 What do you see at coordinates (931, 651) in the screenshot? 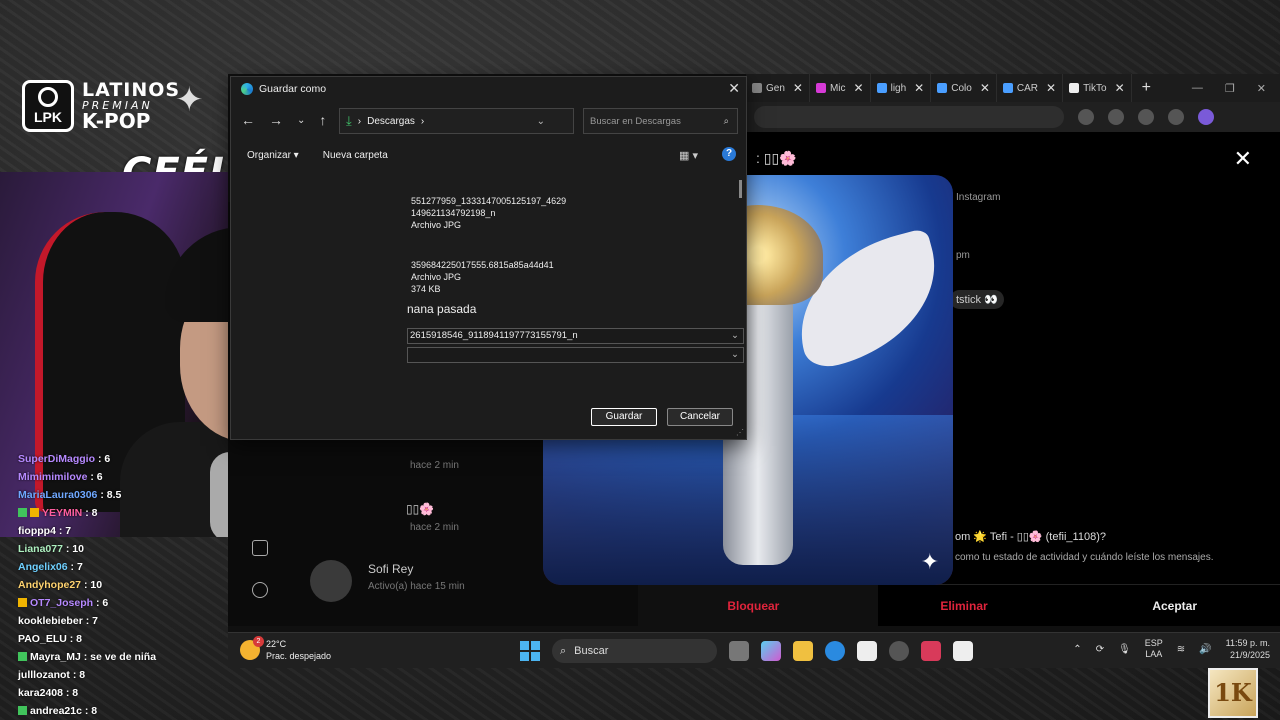
I see `snipping-tool-icon` at bounding box center [931, 651].